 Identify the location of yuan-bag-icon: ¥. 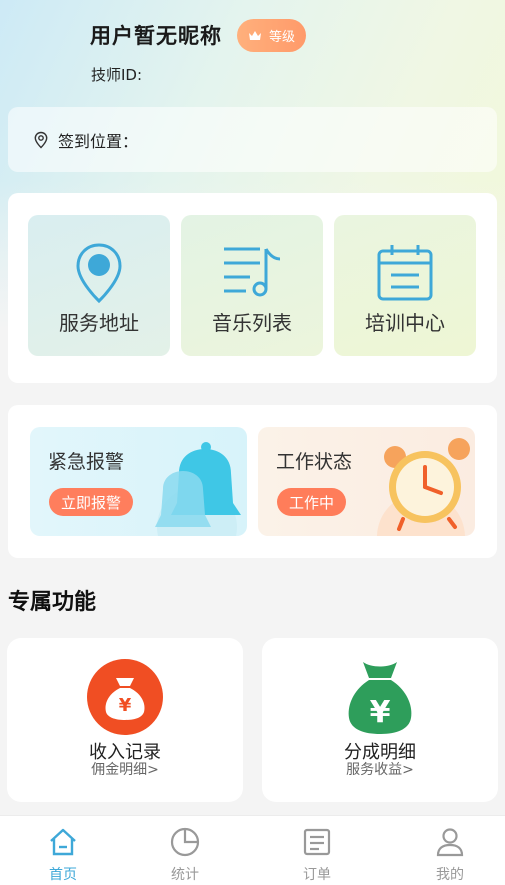
(380, 698).